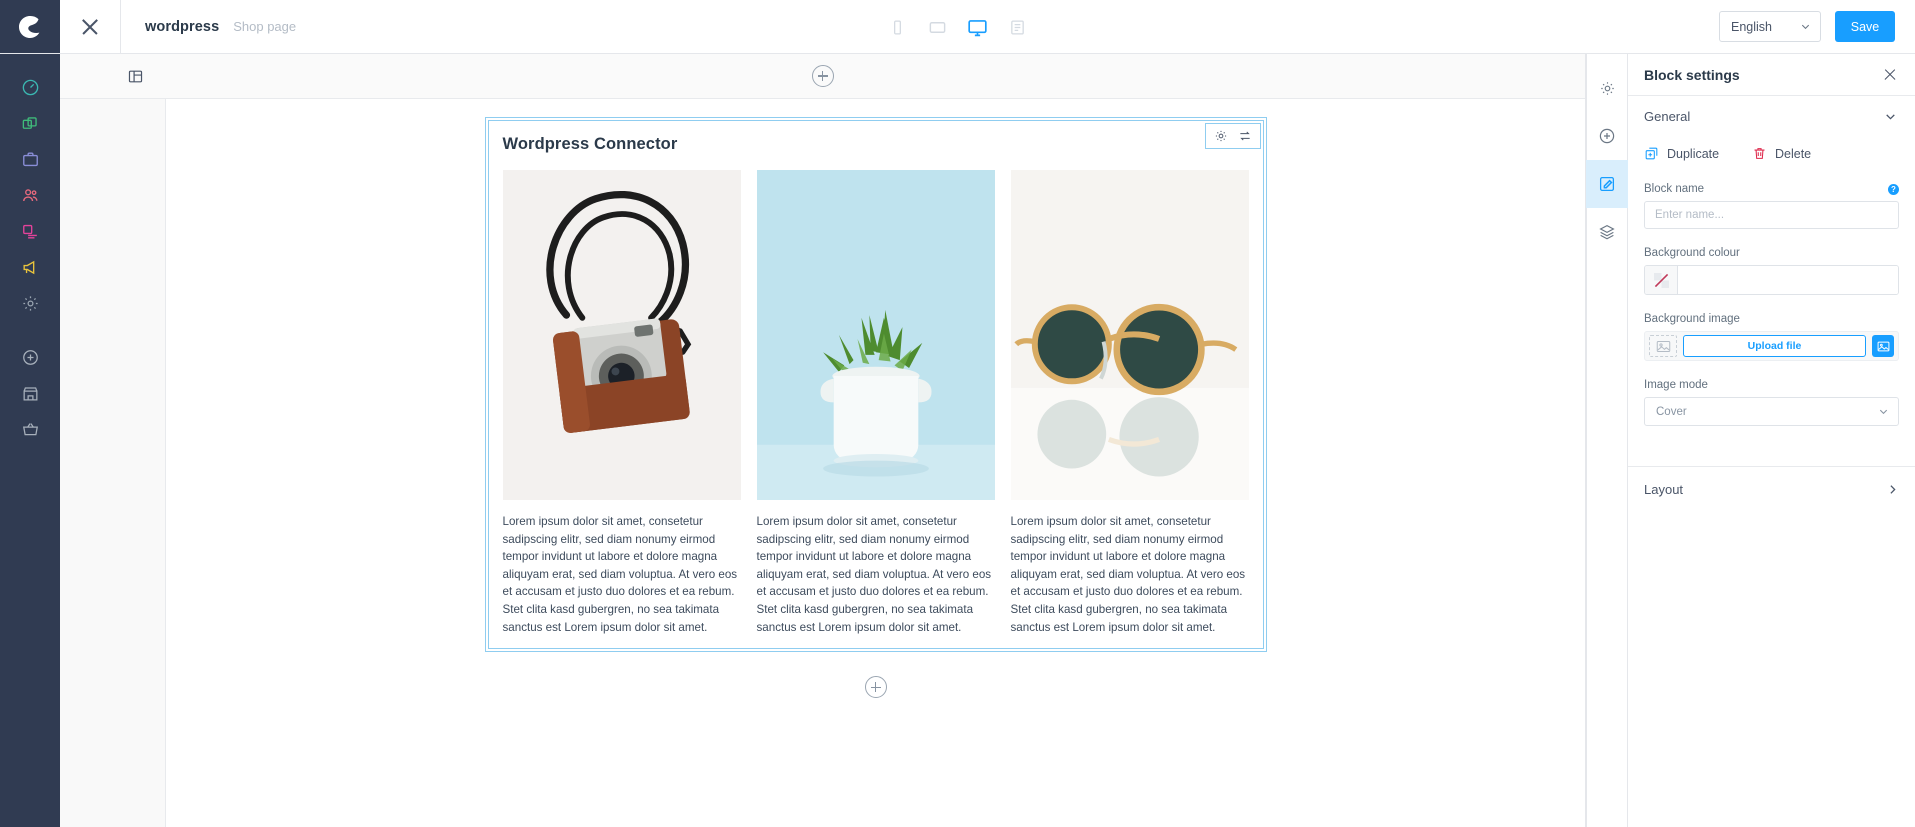 The height and width of the screenshot is (827, 1915). I want to click on delete-button: Delete, so click(1781, 153).